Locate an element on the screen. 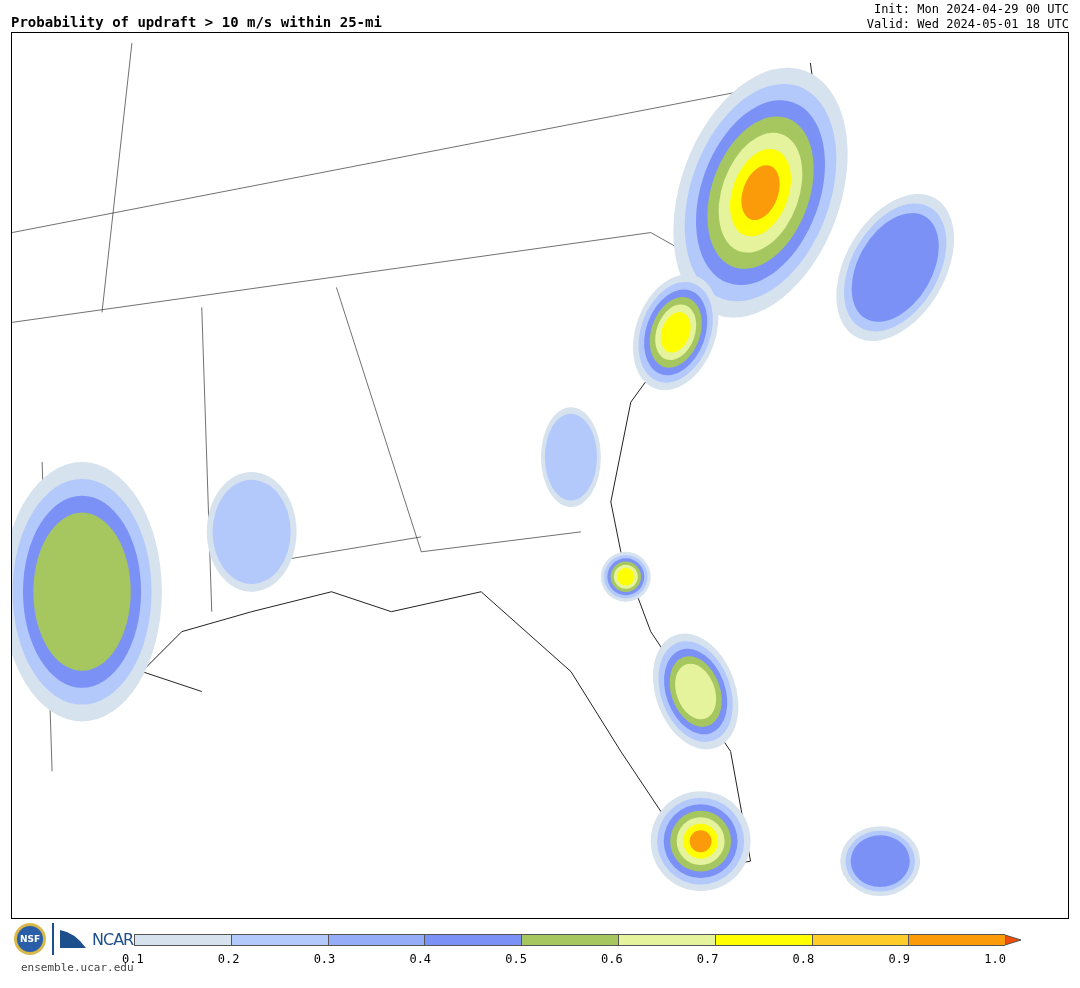  legend-tick-label: 0.2 is located at coordinates (229, 959).